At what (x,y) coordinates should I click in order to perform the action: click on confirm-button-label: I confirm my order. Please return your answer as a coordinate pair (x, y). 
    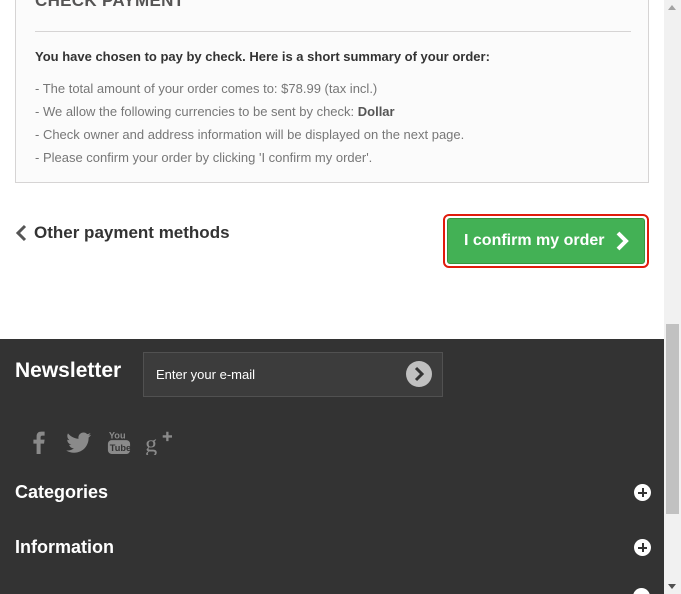
    Looking at the image, I should click on (534, 240).